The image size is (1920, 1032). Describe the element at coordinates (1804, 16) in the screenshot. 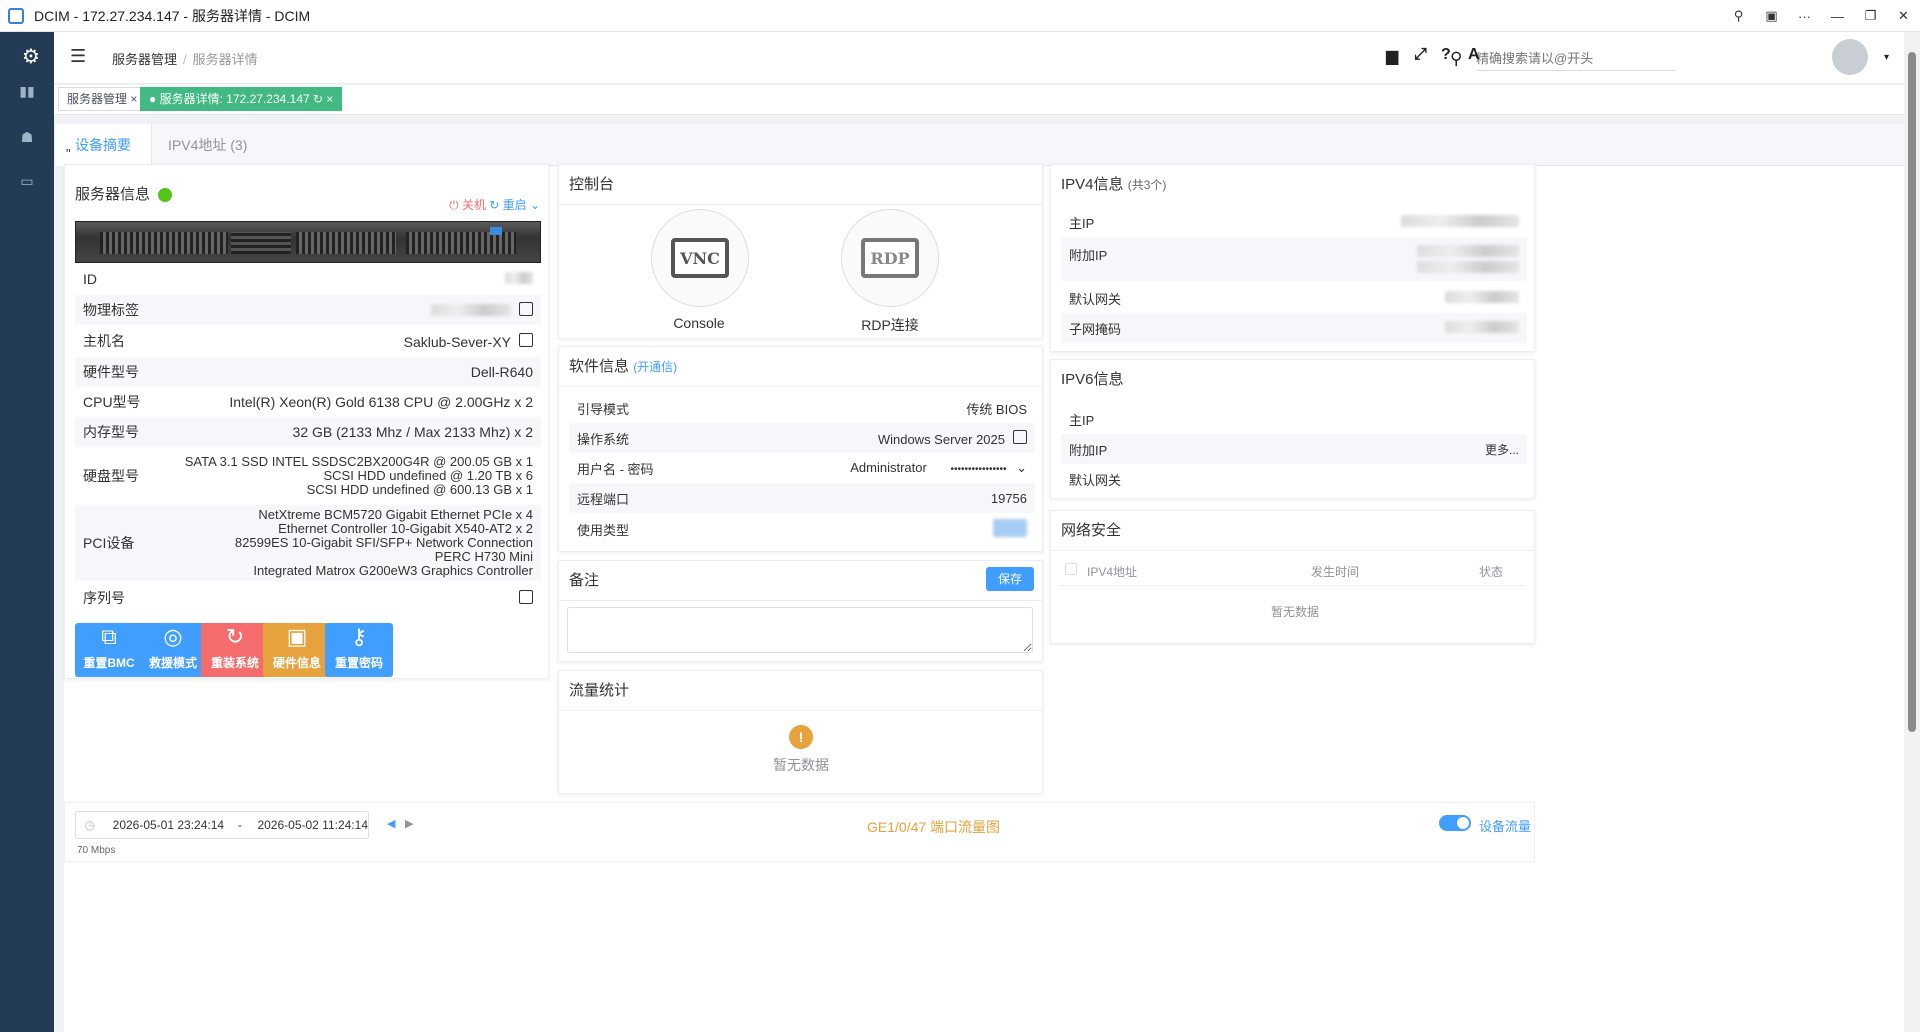

I see `more-icon: ···` at that location.